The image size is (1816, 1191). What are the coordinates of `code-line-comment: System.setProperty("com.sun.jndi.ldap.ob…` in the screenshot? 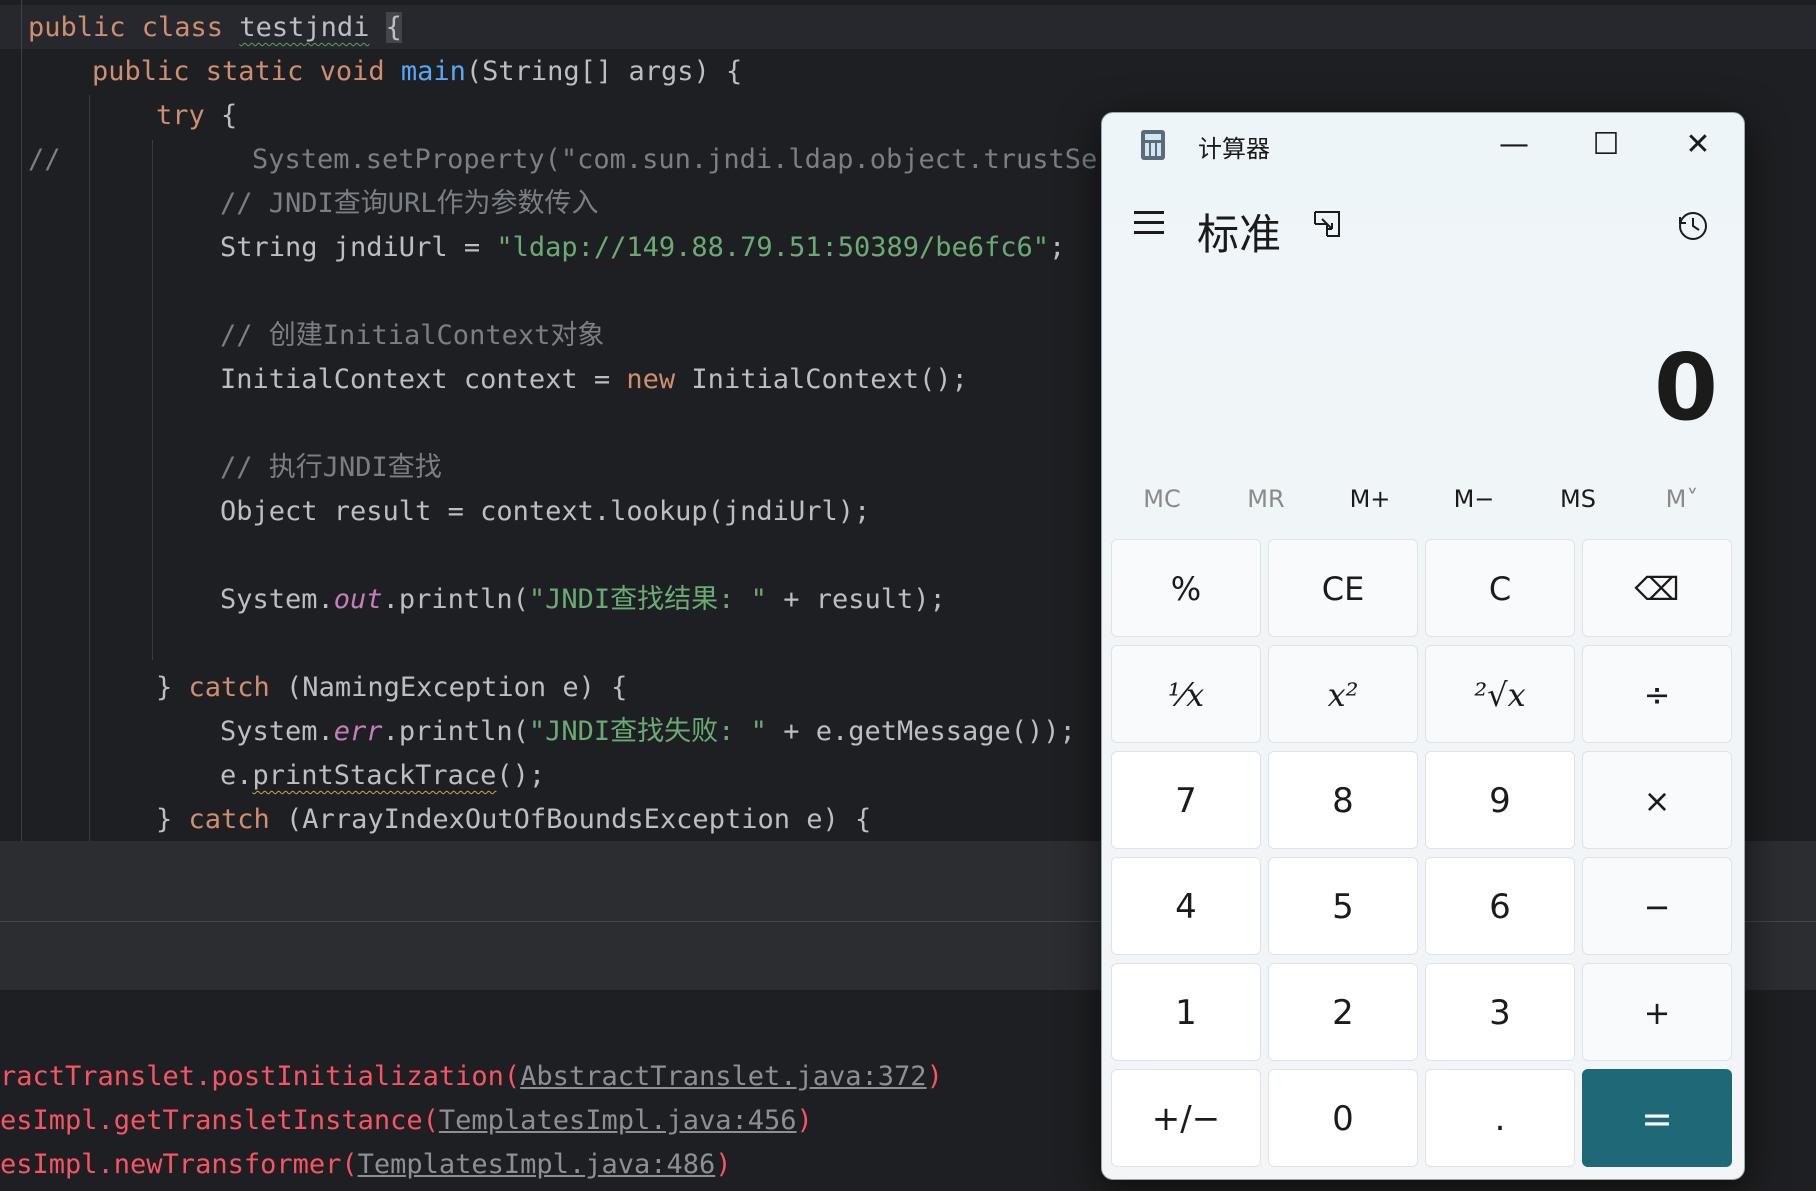 It's located at (683, 160).